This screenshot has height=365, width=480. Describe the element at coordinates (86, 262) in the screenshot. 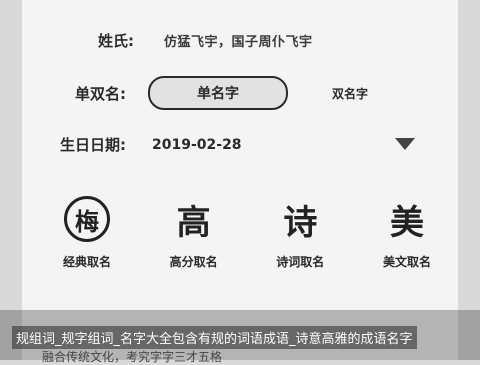

I see `feature-label: 经典取名` at that location.